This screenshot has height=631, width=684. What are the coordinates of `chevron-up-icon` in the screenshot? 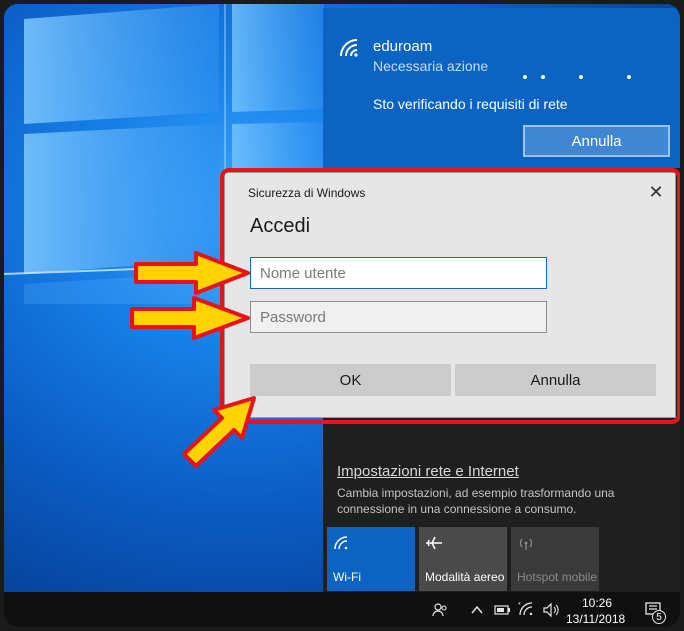 It's located at (477, 610).